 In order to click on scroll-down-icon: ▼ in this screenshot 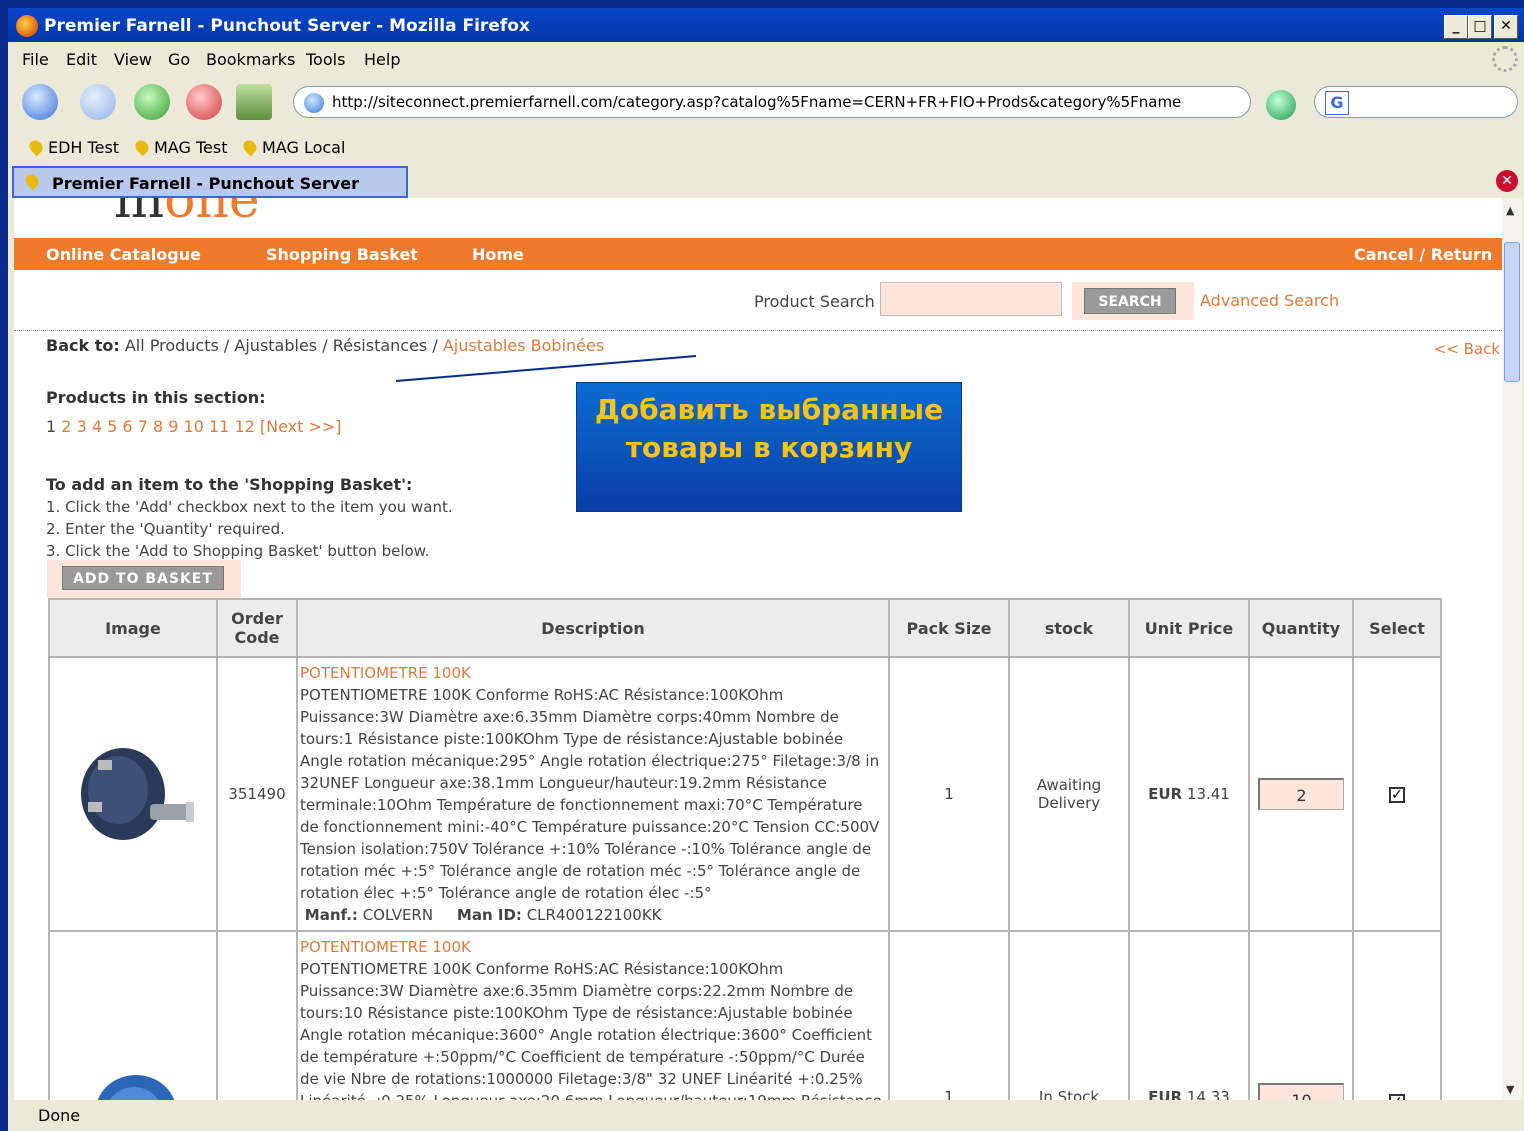, I will do `click(1510, 1089)`.